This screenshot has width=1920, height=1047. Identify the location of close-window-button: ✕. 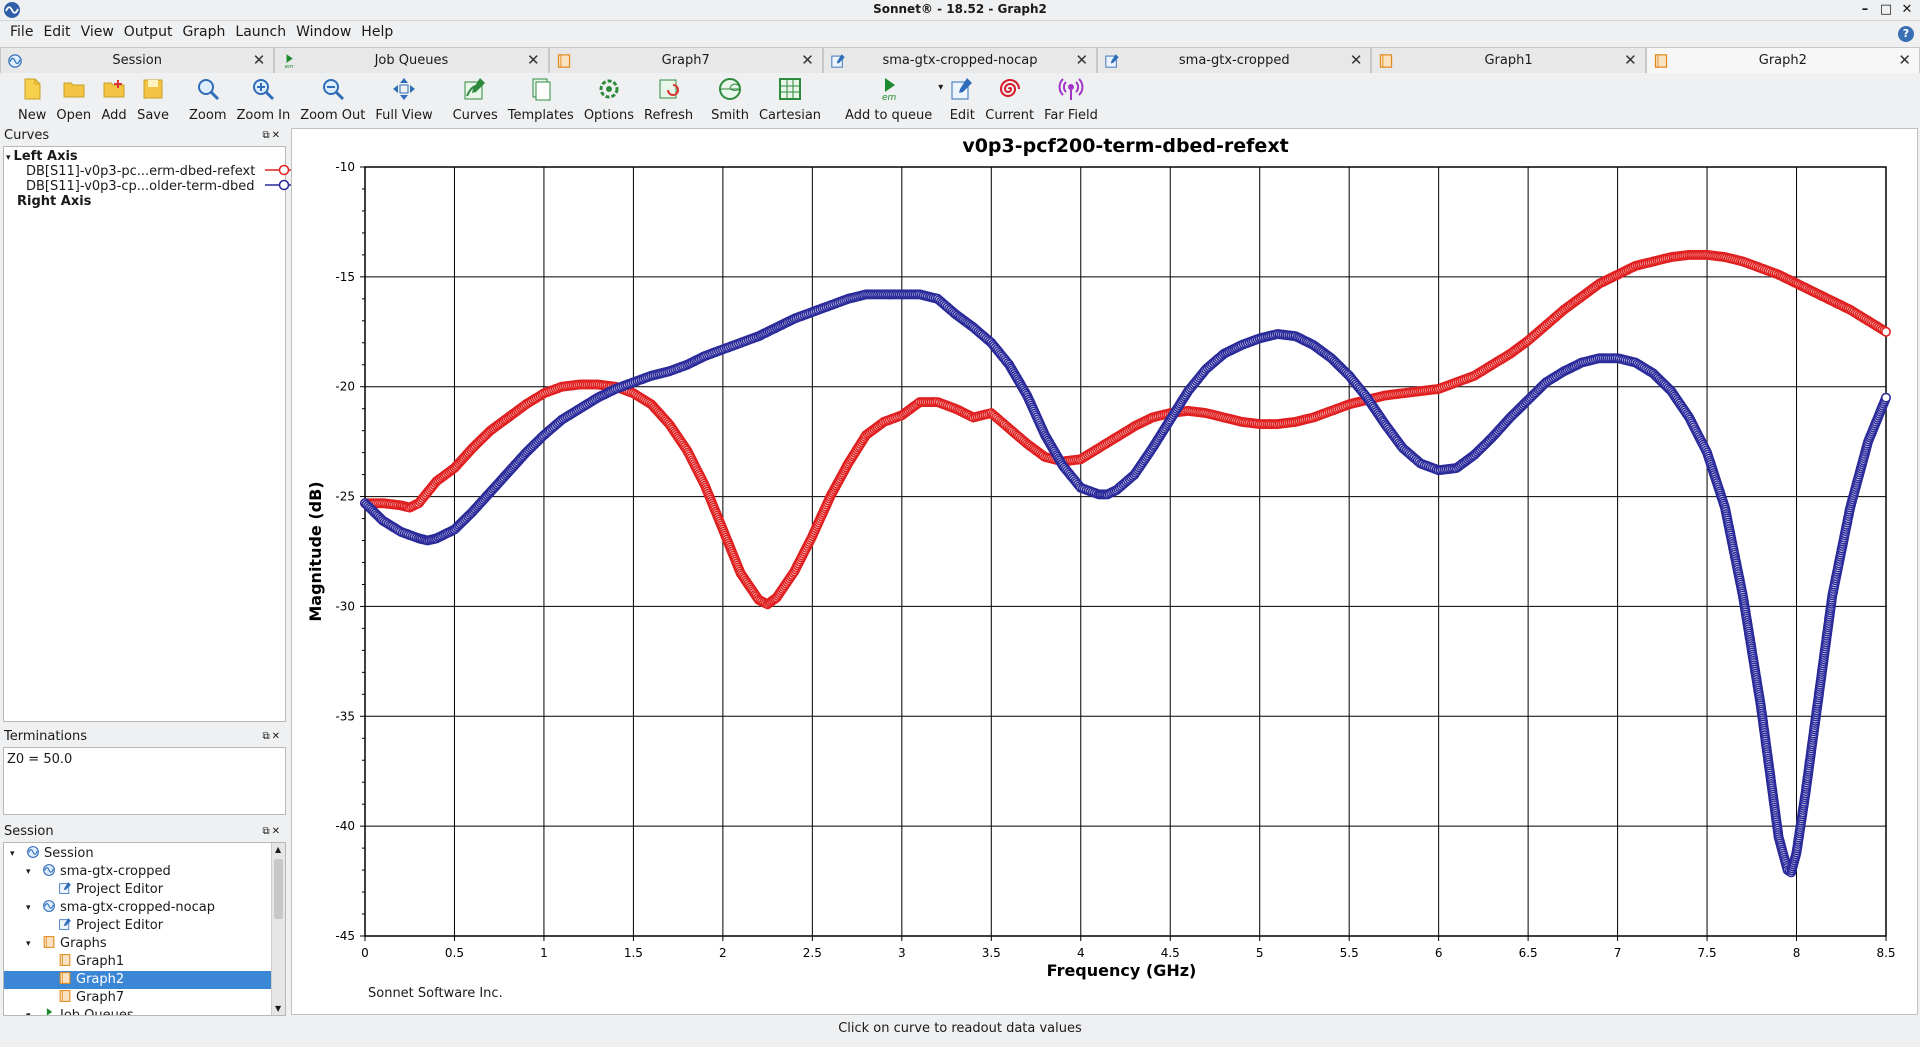
(1907, 10).